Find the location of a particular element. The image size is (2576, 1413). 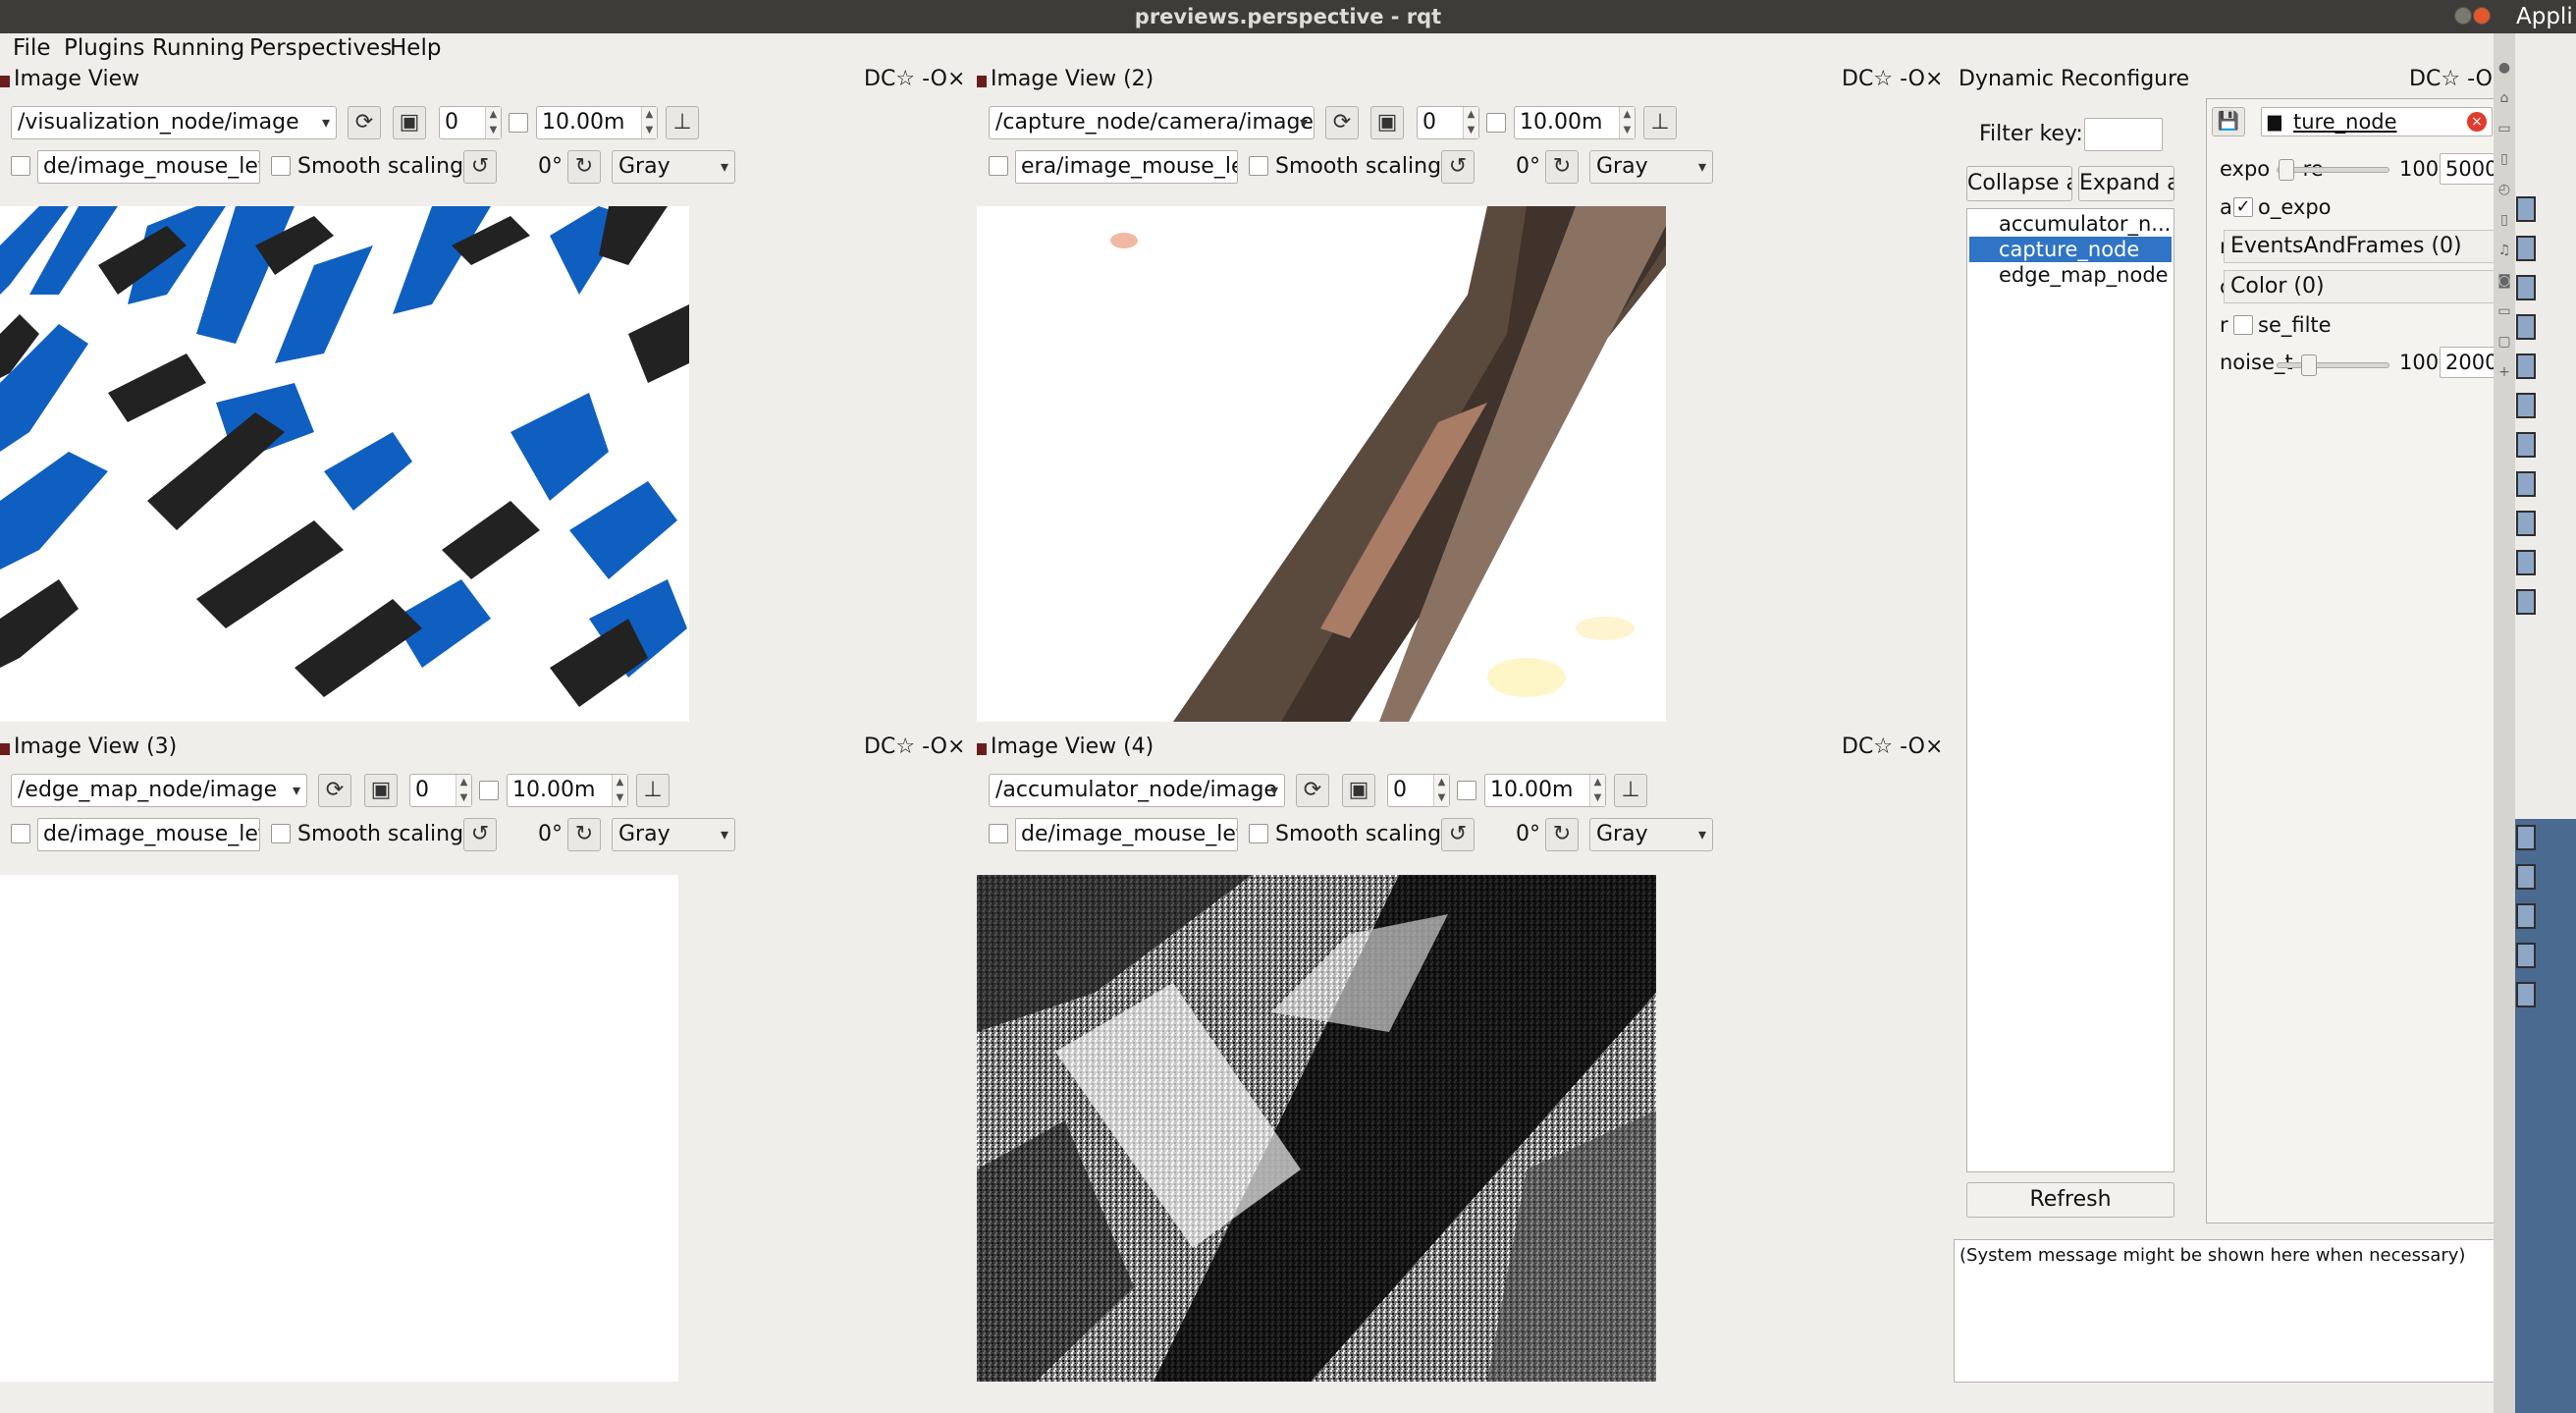

image-view-4-num-spinbox: 0 ▲ ▼ is located at coordinates (1418, 790).